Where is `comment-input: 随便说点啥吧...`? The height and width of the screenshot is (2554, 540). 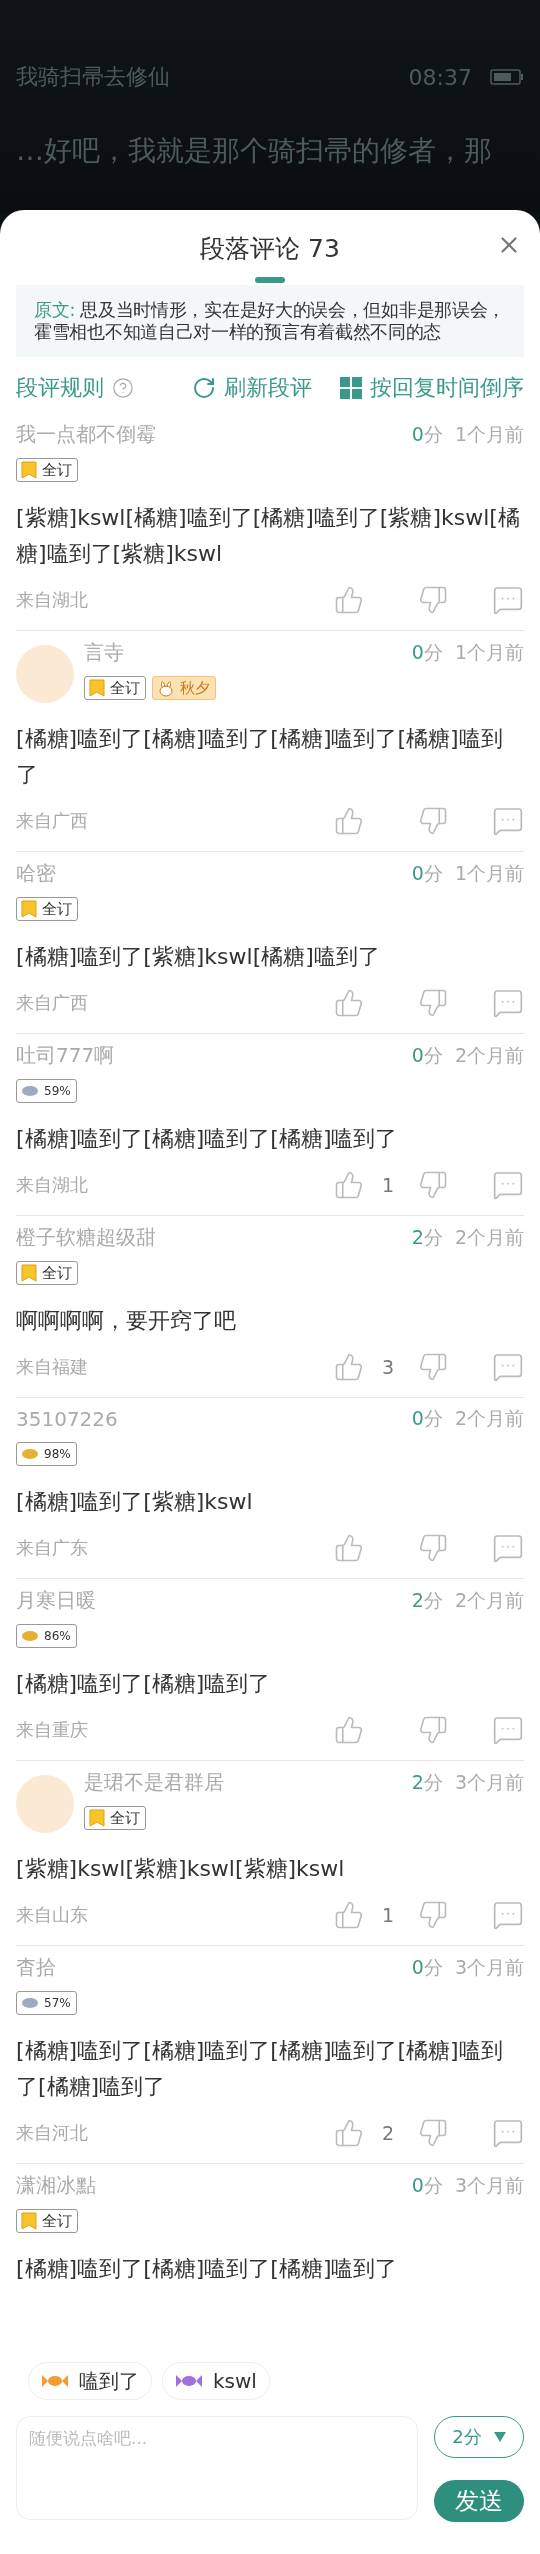
comment-input: 随便说点啥吧... is located at coordinates (217, 2468).